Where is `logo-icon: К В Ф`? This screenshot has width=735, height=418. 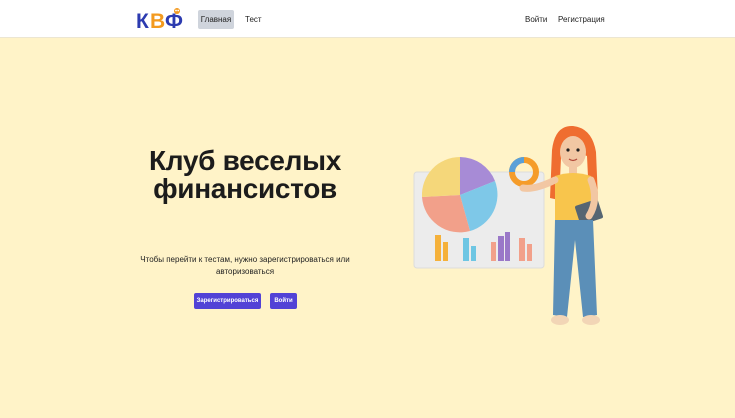
logo-icon: К В Ф is located at coordinates (160, 19).